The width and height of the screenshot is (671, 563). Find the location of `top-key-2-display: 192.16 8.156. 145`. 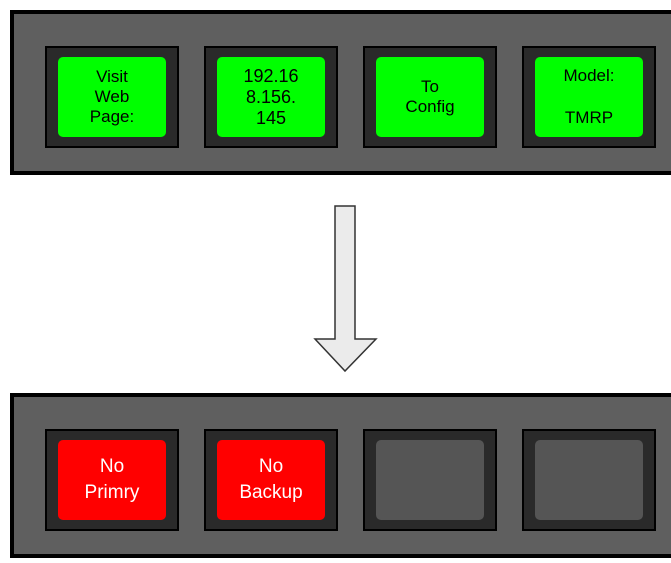

top-key-2-display: 192.16 8.156. 145 is located at coordinates (271, 97).